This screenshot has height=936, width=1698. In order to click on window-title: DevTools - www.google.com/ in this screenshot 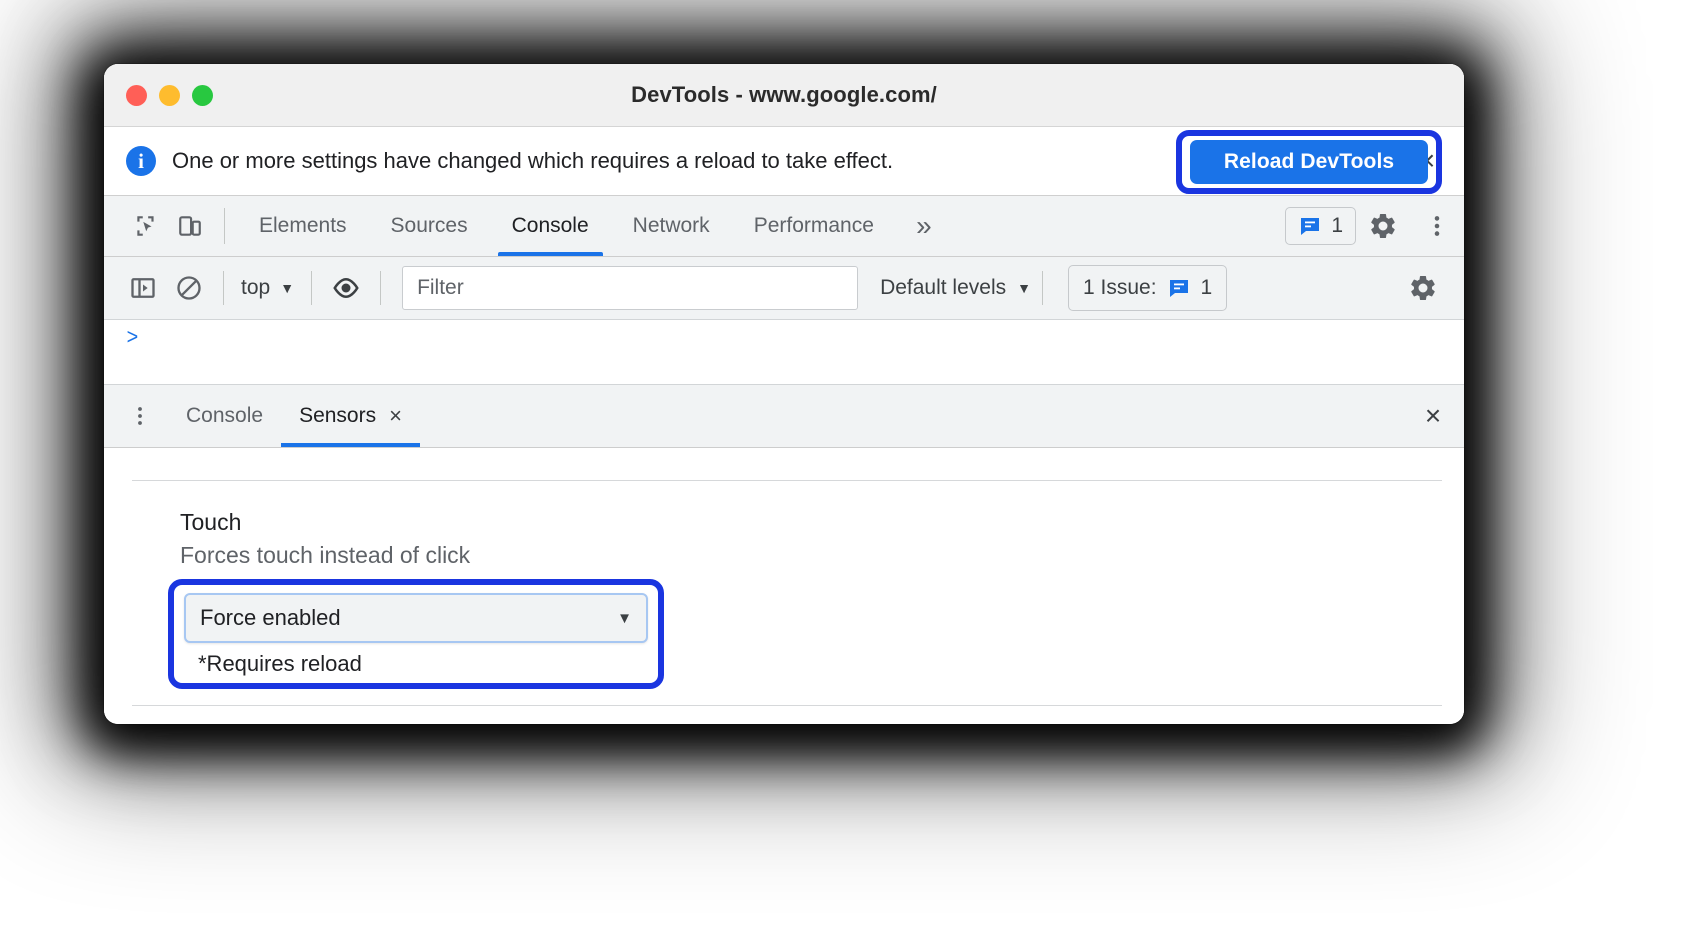, I will do `click(784, 94)`.